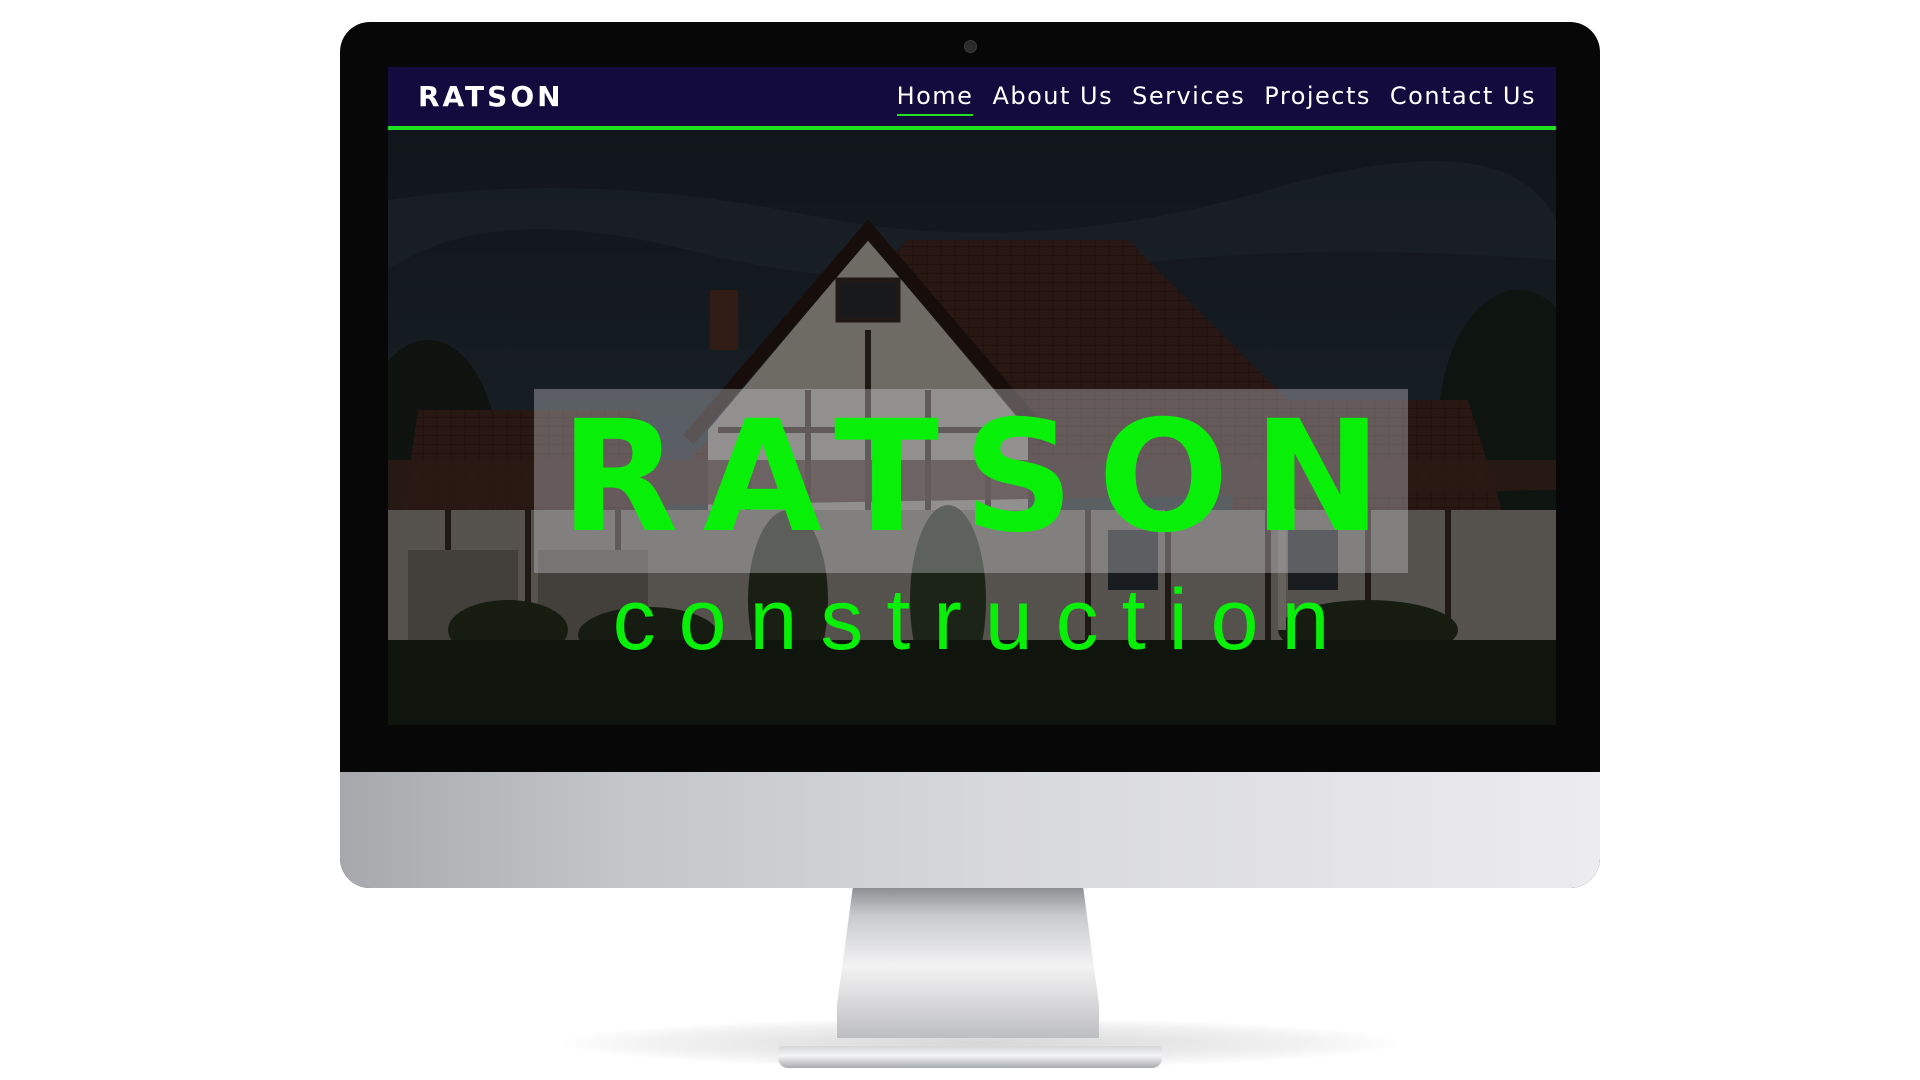 The height and width of the screenshot is (1080, 1920). What do you see at coordinates (1317, 99) in the screenshot?
I see `nav-link-projects: Projects` at bounding box center [1317, 99].